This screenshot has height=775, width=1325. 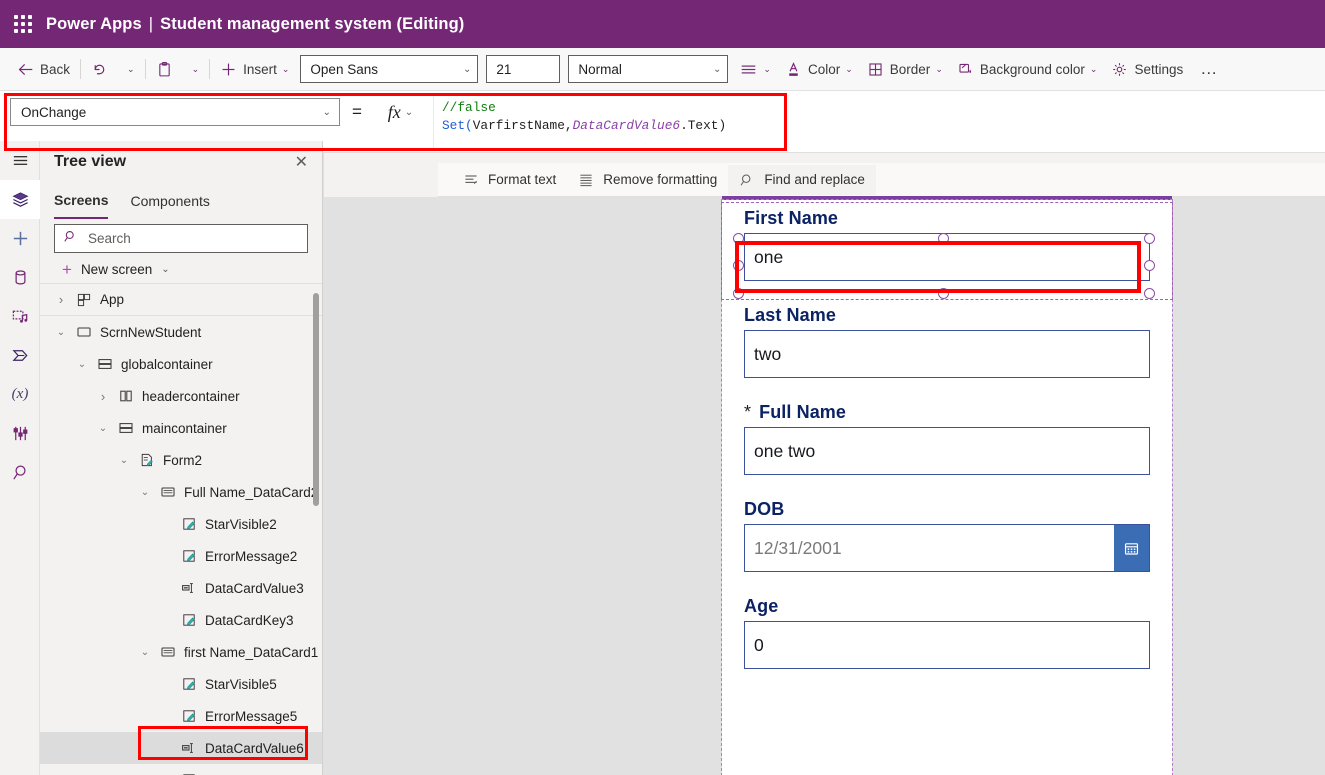 What do you see at coordinates (943, 238) in the screenshot?
I see `resize-handle-top-center` at bounding box center [943, 238].